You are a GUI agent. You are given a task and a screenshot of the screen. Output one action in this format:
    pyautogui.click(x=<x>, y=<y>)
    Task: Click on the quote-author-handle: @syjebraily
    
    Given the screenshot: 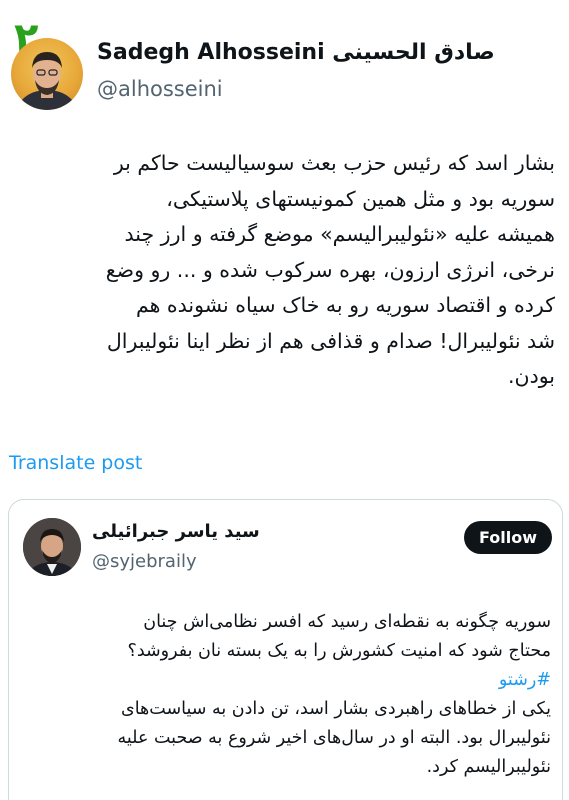 What is the action you would take?
    pyautogui.click(x=144, y=561)
    